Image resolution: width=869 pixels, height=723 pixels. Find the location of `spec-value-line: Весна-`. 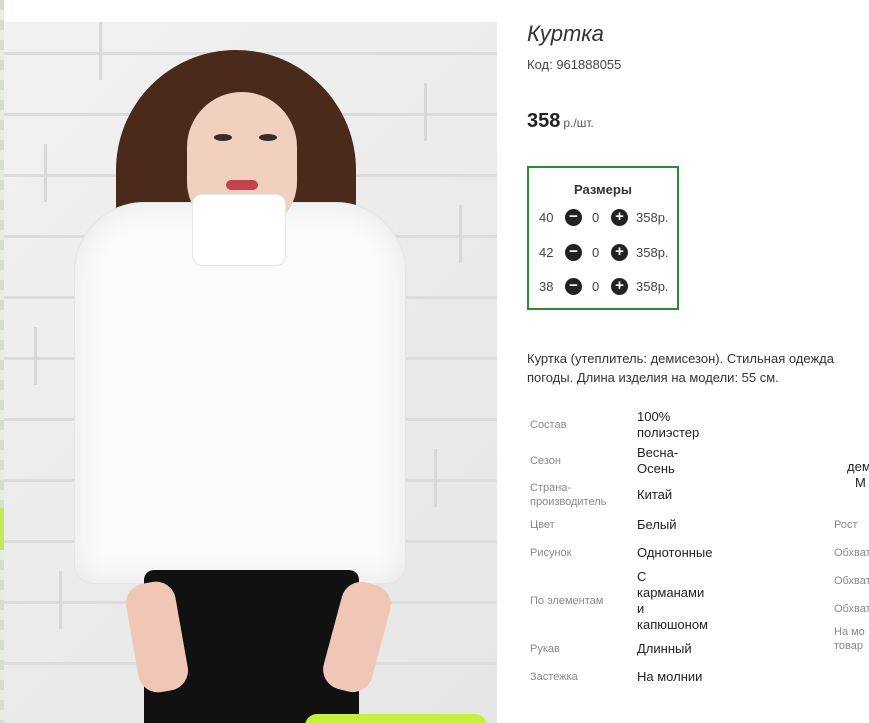

spec-value-line: Весна- is located at coordinates (658, 452).